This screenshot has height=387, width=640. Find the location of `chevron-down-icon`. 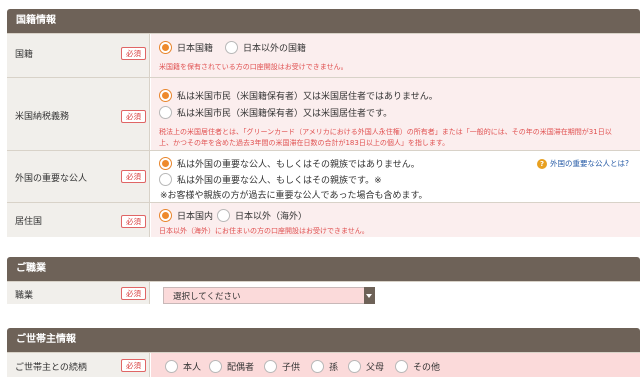

chevron-down-icon is located at coordinates (369, 296).